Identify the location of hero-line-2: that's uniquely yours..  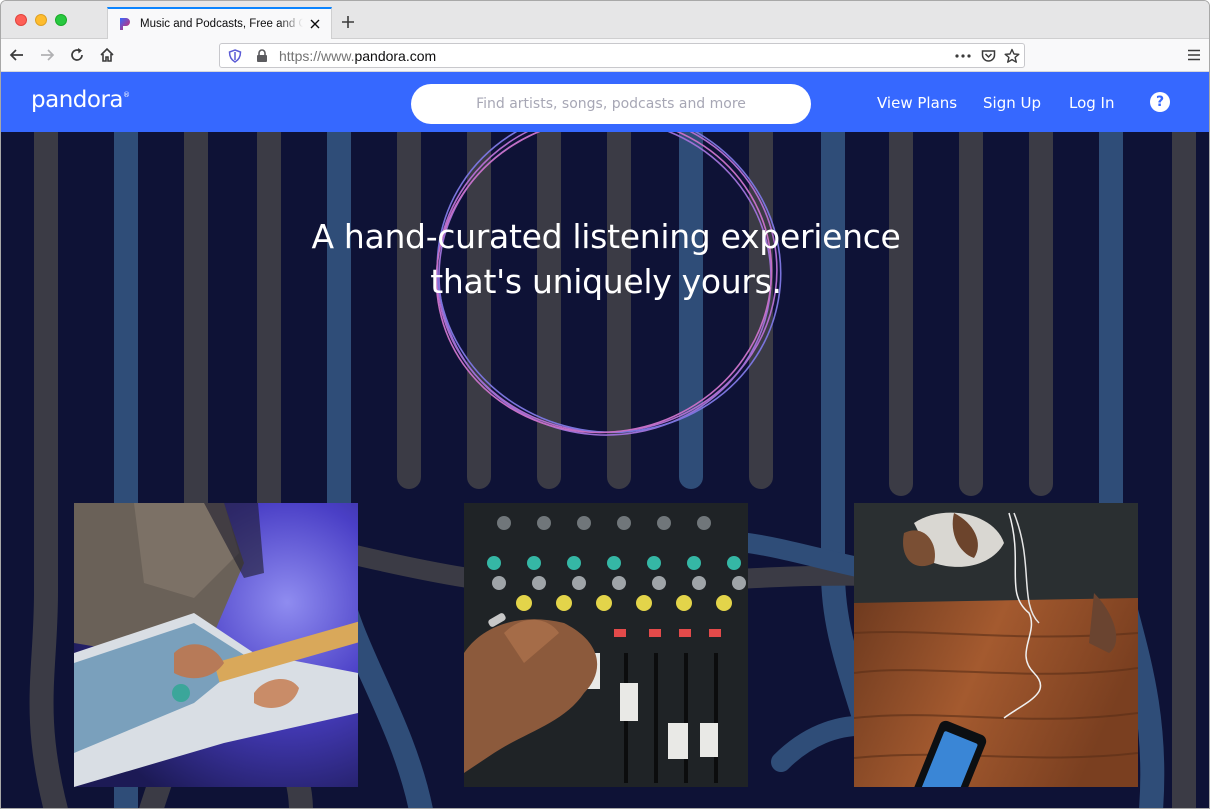
(606, 281).